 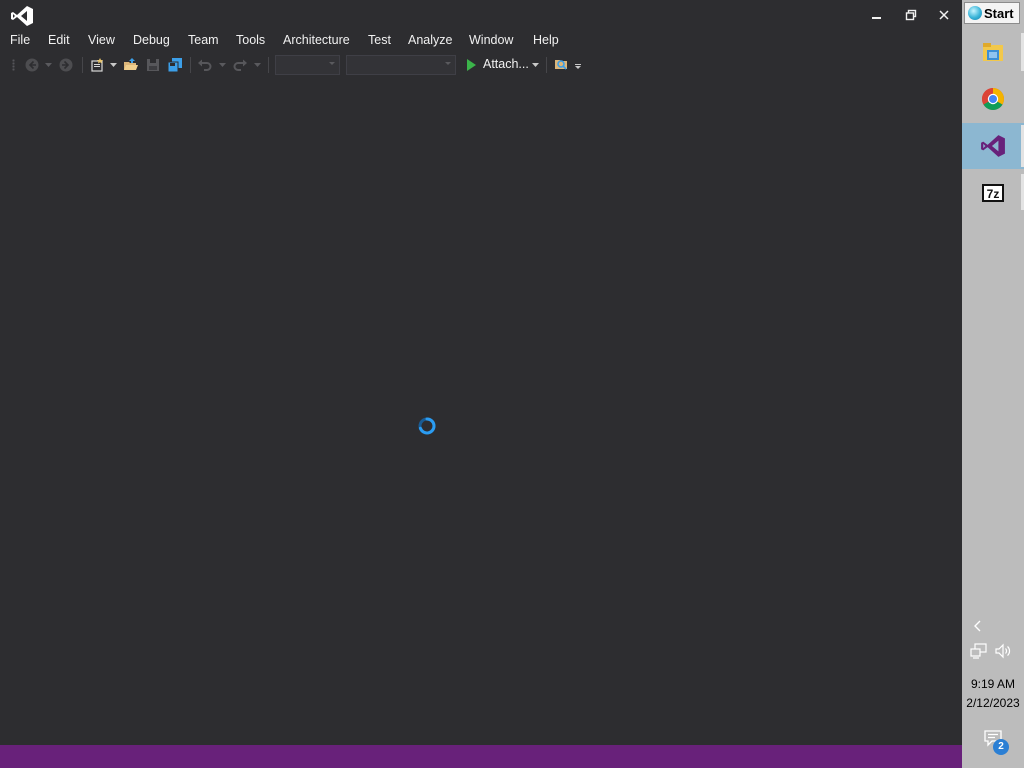 What do you see at coordinates (944, 15) in the screenshot?
I see `close-button` at bounding box center [944, 15].